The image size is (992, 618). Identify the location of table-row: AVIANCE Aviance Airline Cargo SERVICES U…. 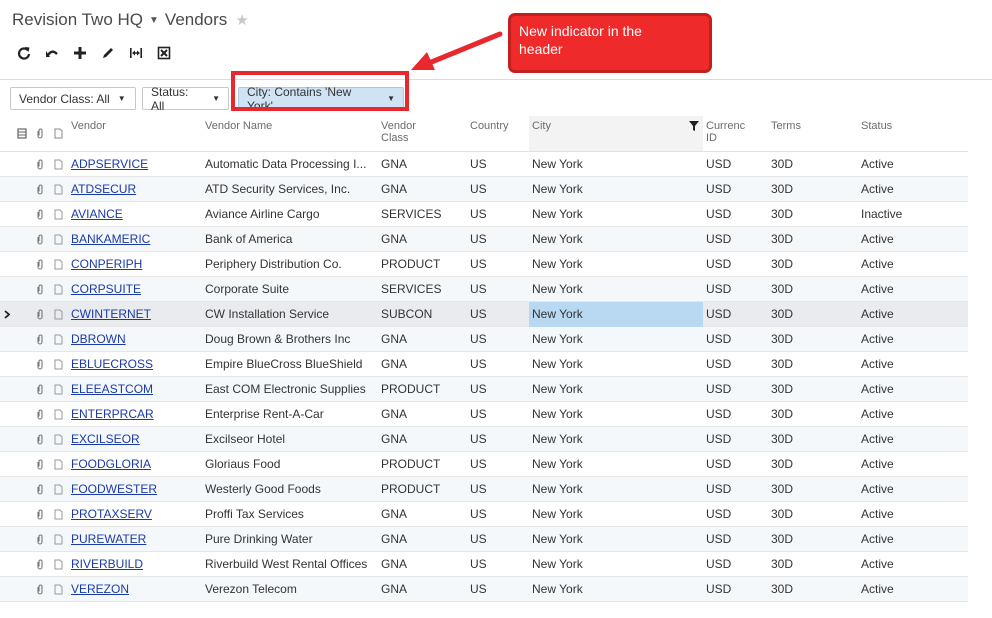
(484, 214).